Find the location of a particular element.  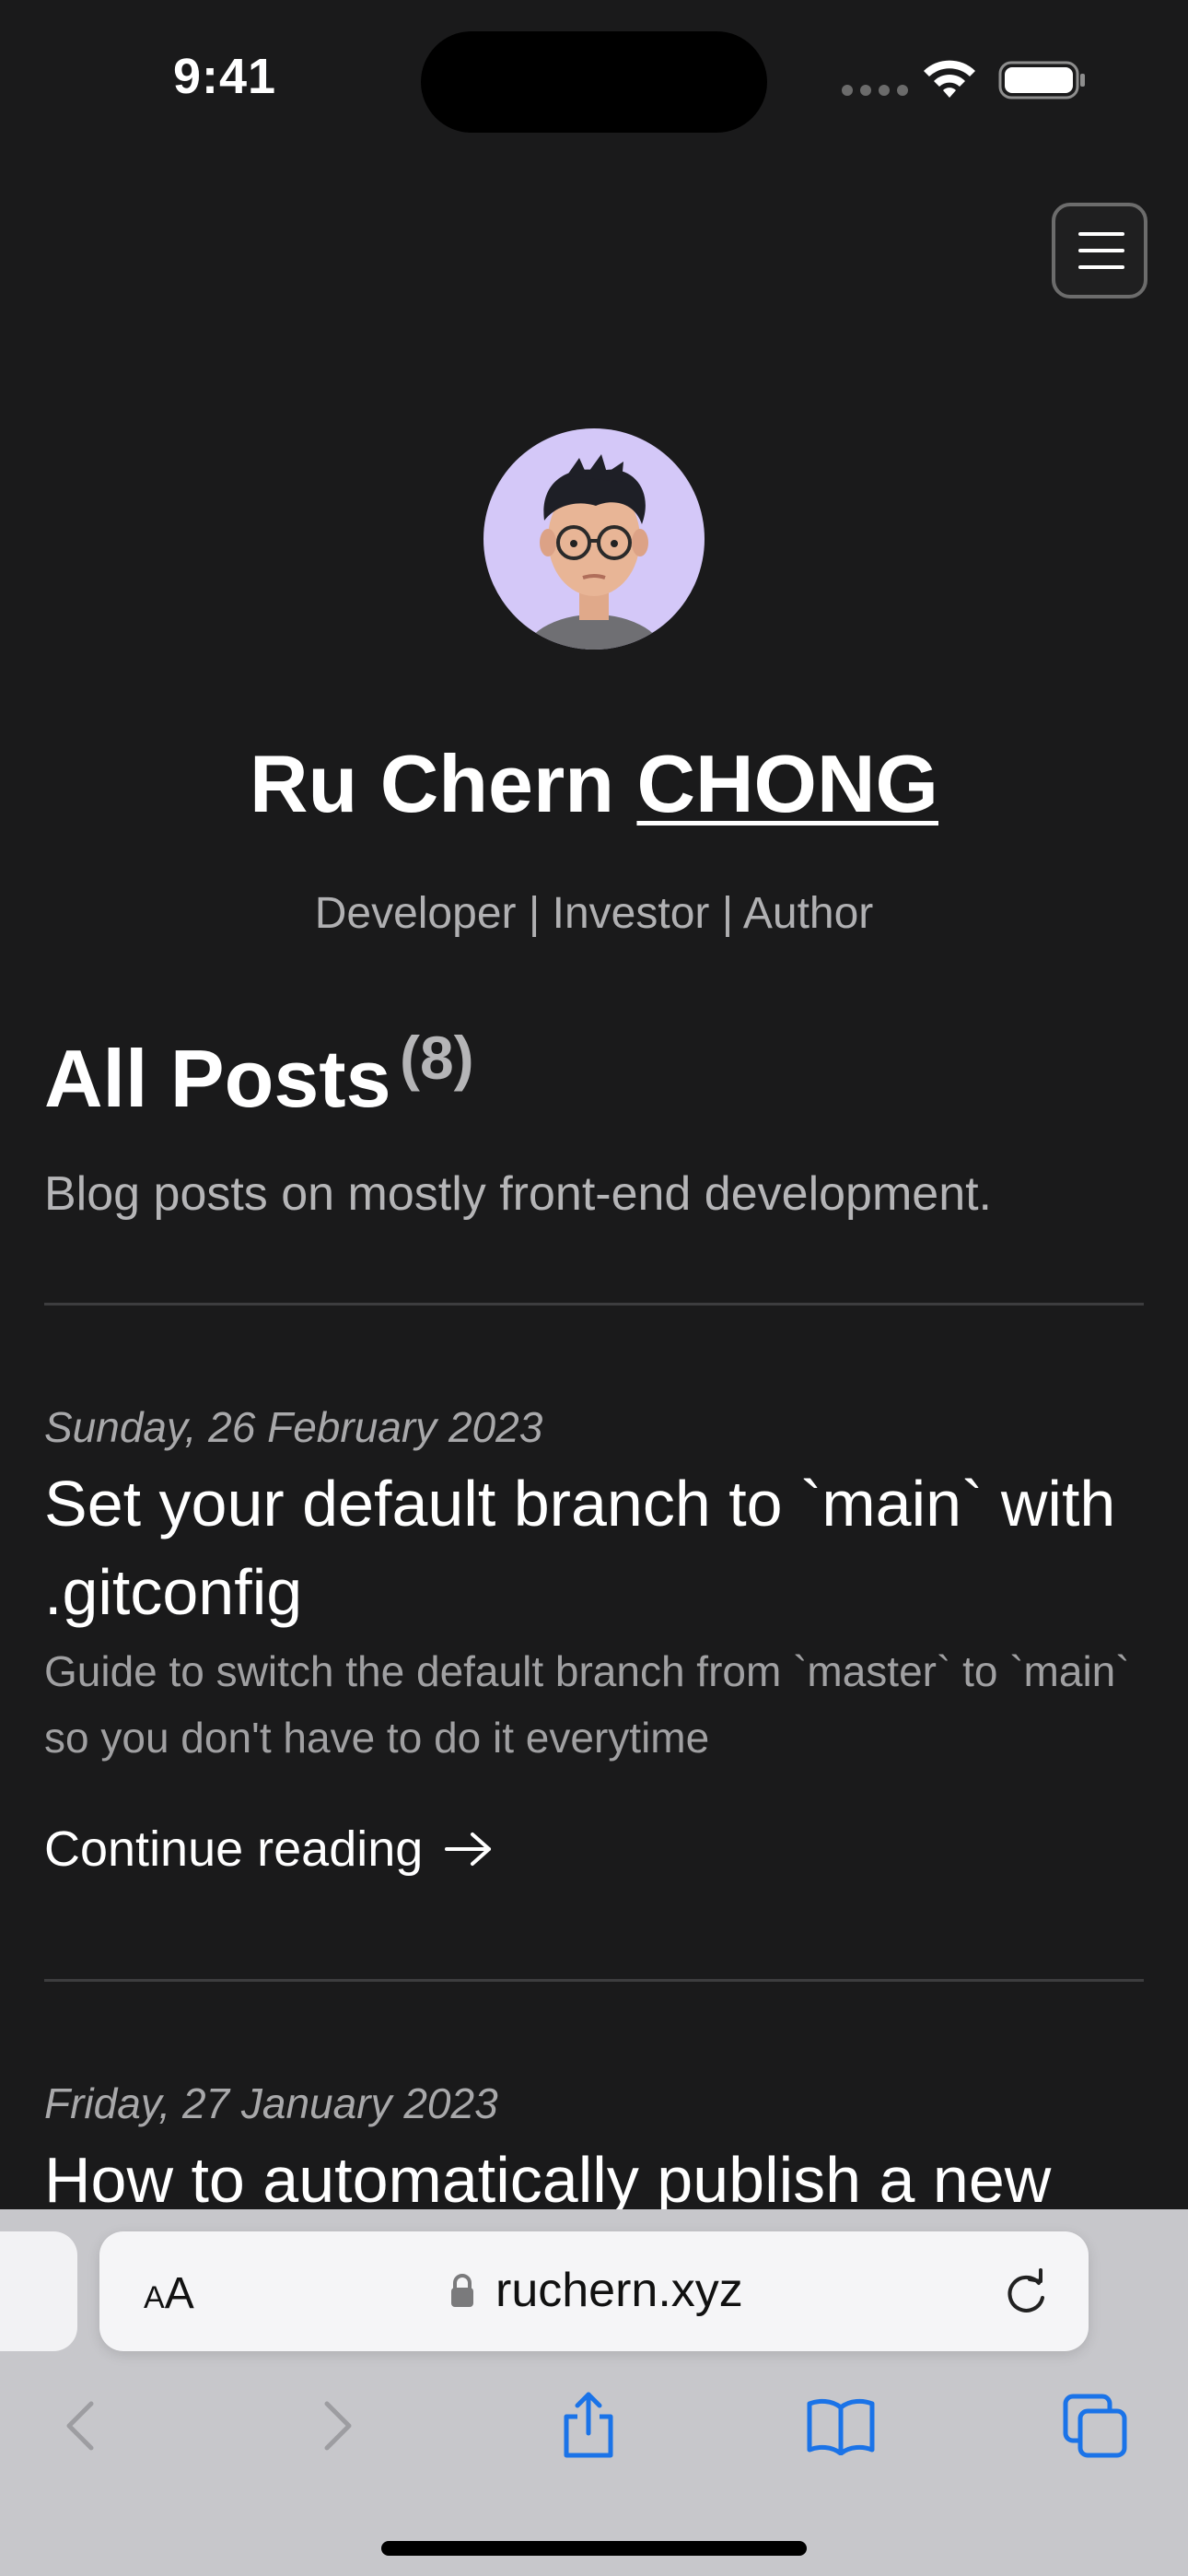

site-tagline: Developer | Investor | Author is located at coordinates (594, 913).